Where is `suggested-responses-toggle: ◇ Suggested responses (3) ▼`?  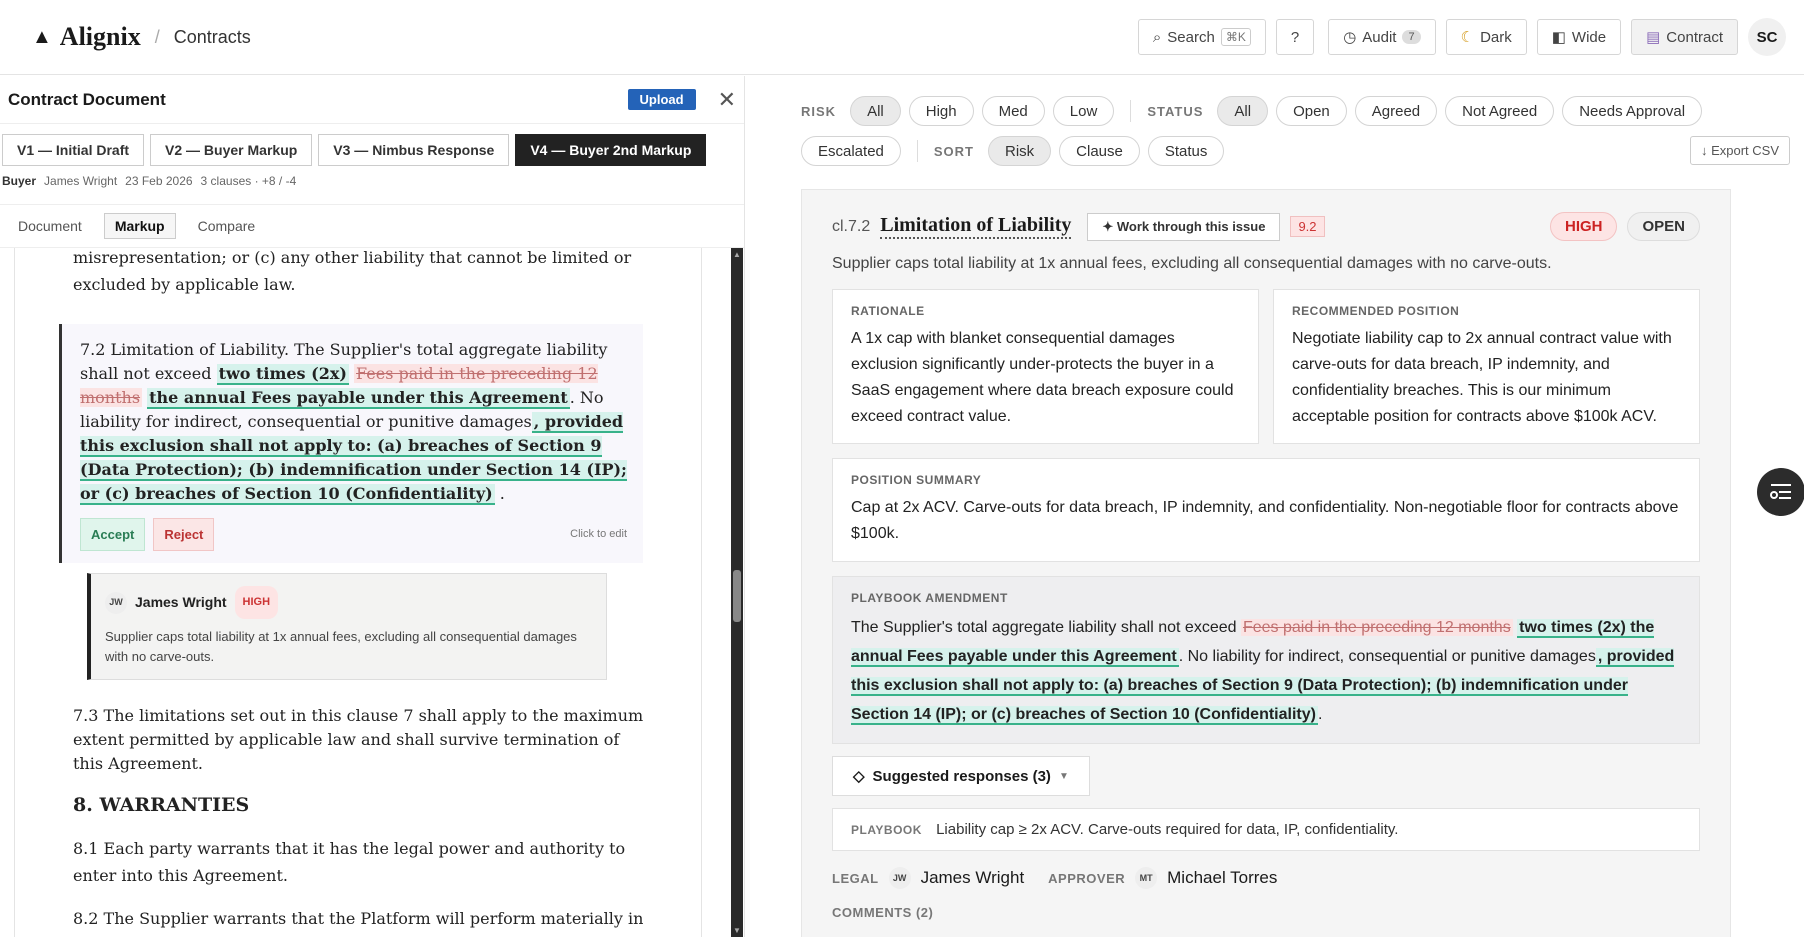
suggested-responses-toggle: ◇ Suggested responses (3) ▼ is located at coordinates (961, 776).